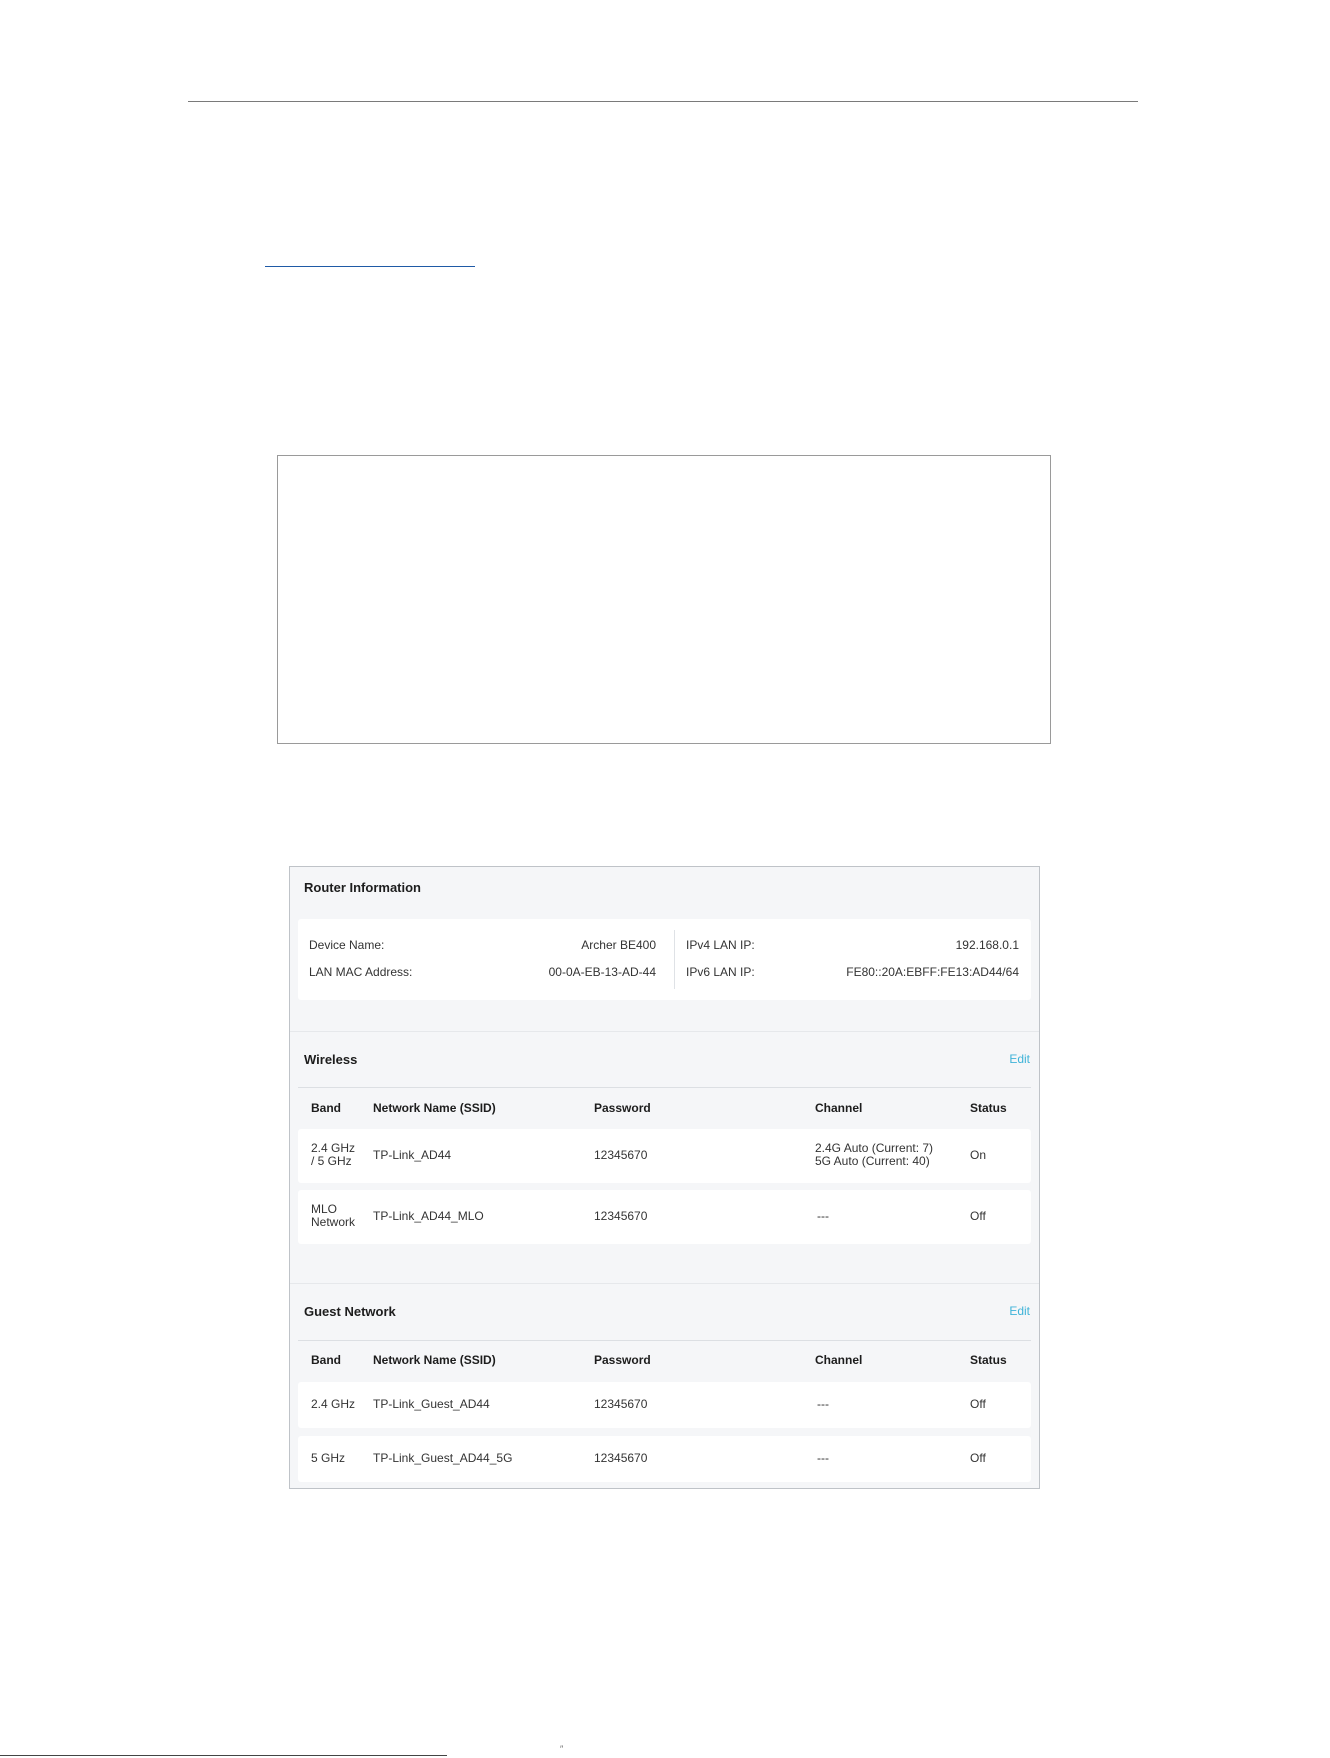 The width and height of the screenshot is (1330, 1758). Describe the element at coordinates (331, 1059) in the screenshot. I see `wireless-title: Wireless` at that location.